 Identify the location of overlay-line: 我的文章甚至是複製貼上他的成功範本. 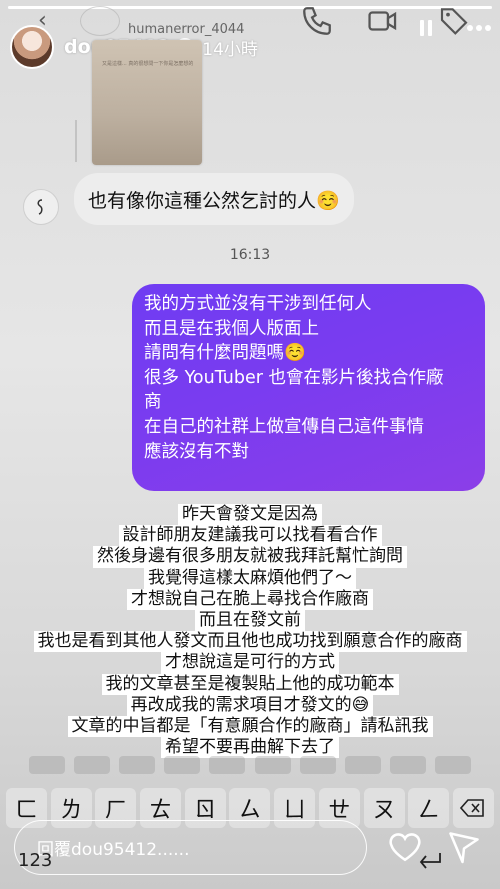
(250, 684).